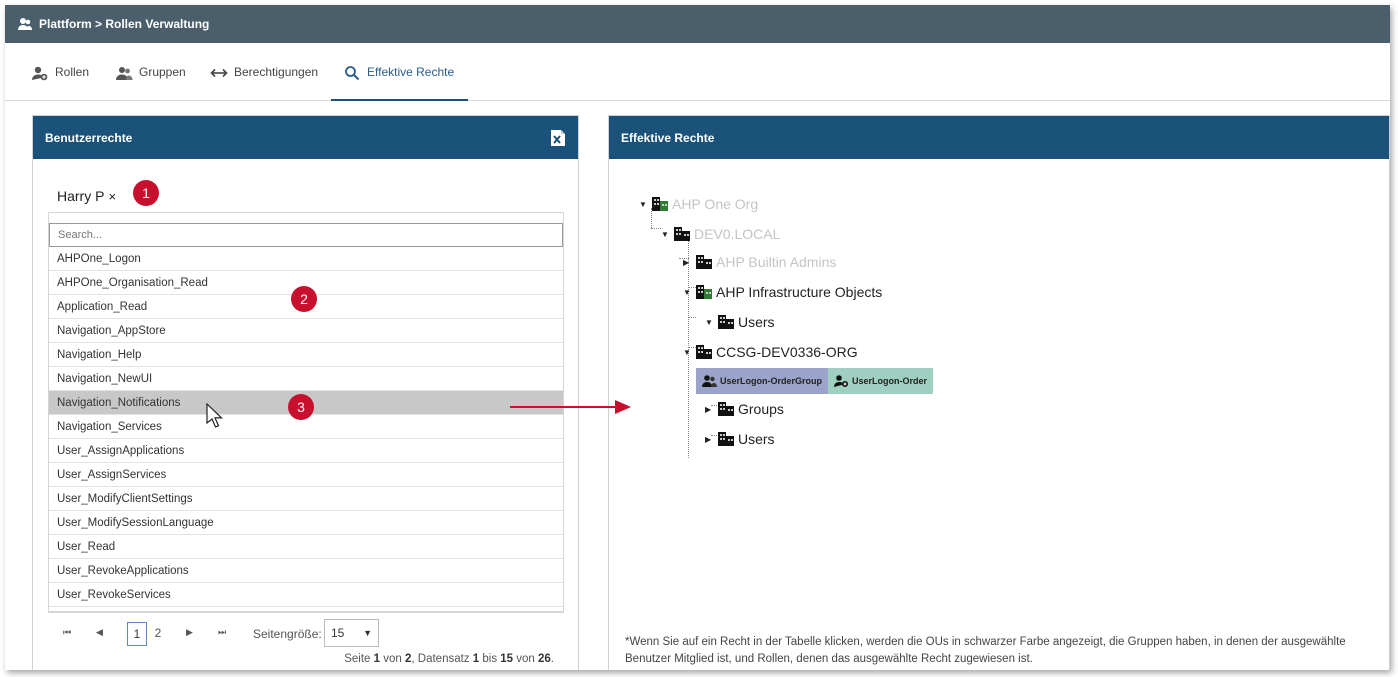  I want to click on tree-node-root: ▼ AHP One Org, so click(698, 204).